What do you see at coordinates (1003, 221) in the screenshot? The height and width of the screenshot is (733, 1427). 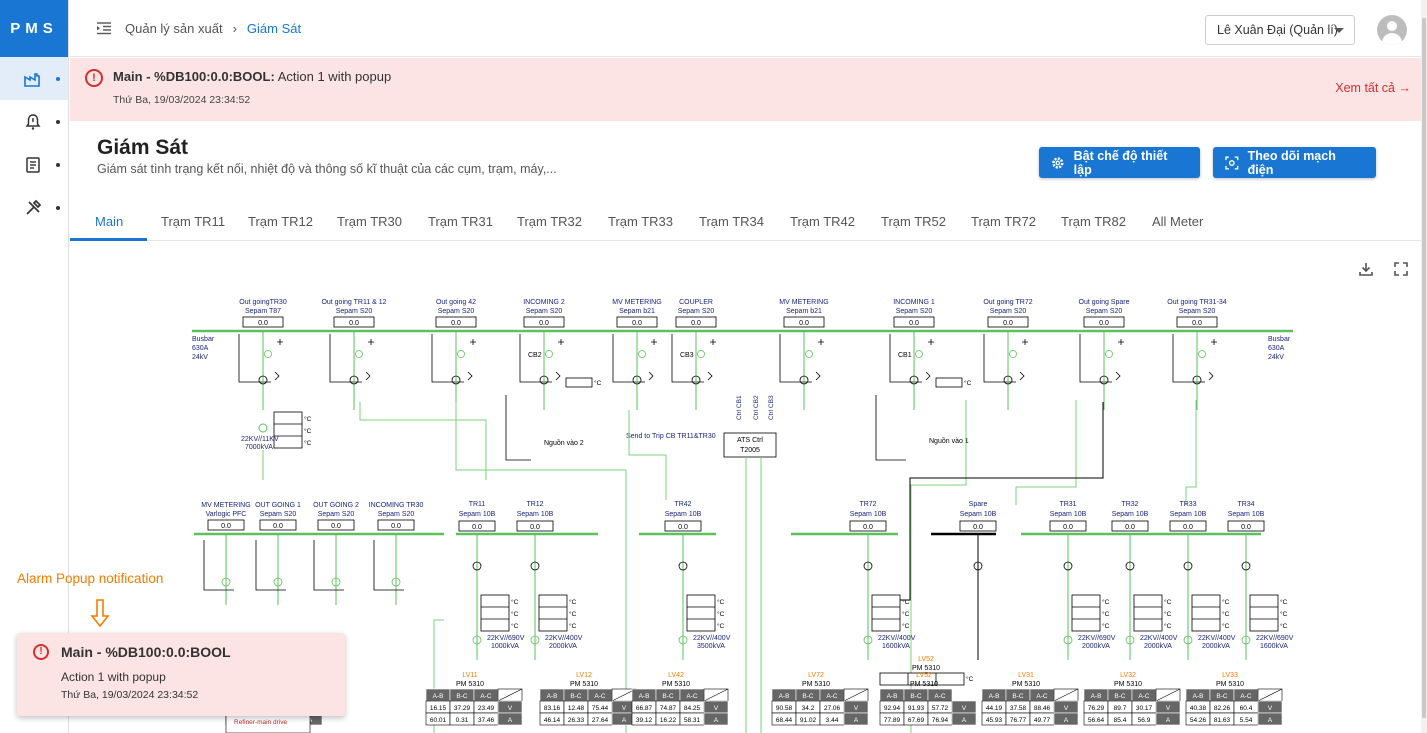 I see `tab-tr72: Trạm TR72` at bounding box center [1003, 221].